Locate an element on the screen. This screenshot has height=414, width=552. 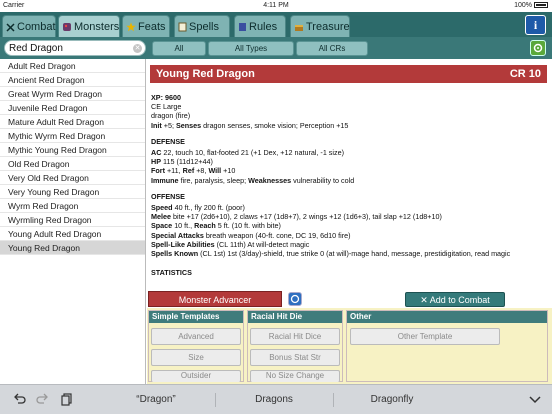
monster-icon is located at coordinates (67, 27).